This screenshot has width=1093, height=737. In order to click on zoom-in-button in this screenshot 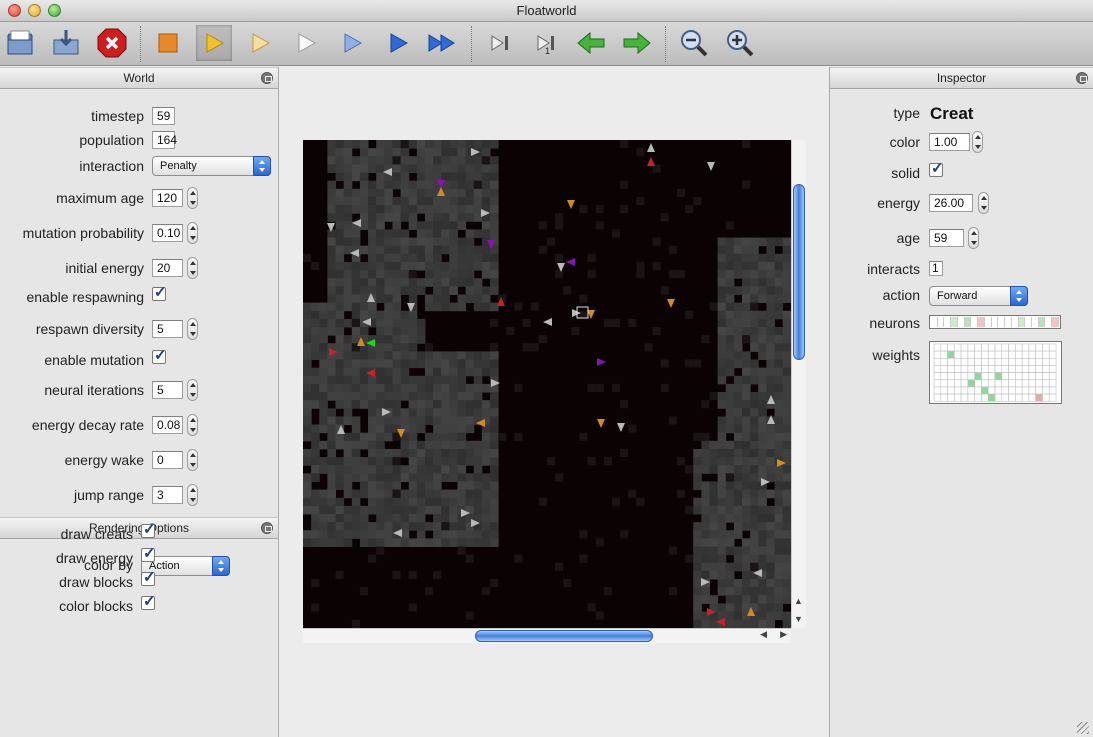, I will do `click(740, 43)`.